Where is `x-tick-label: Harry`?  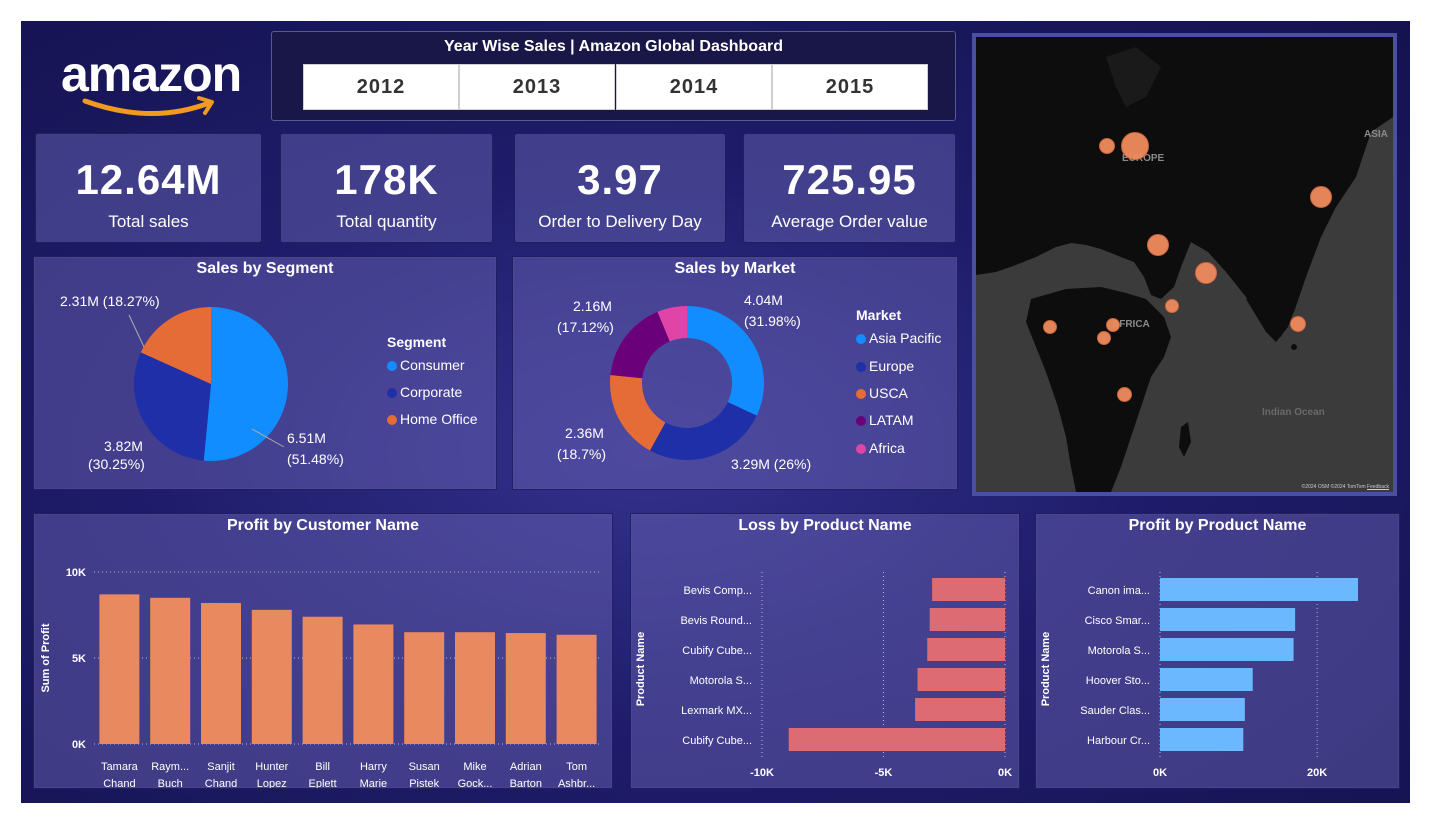 x-tick-label: Harry is located at coordinates (373, 767).